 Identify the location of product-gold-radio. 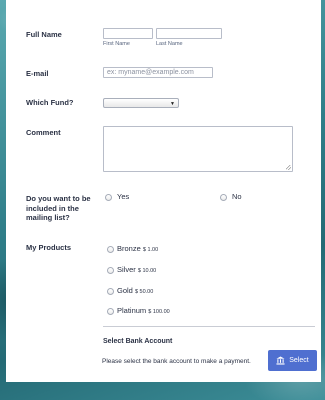
(110, 291).